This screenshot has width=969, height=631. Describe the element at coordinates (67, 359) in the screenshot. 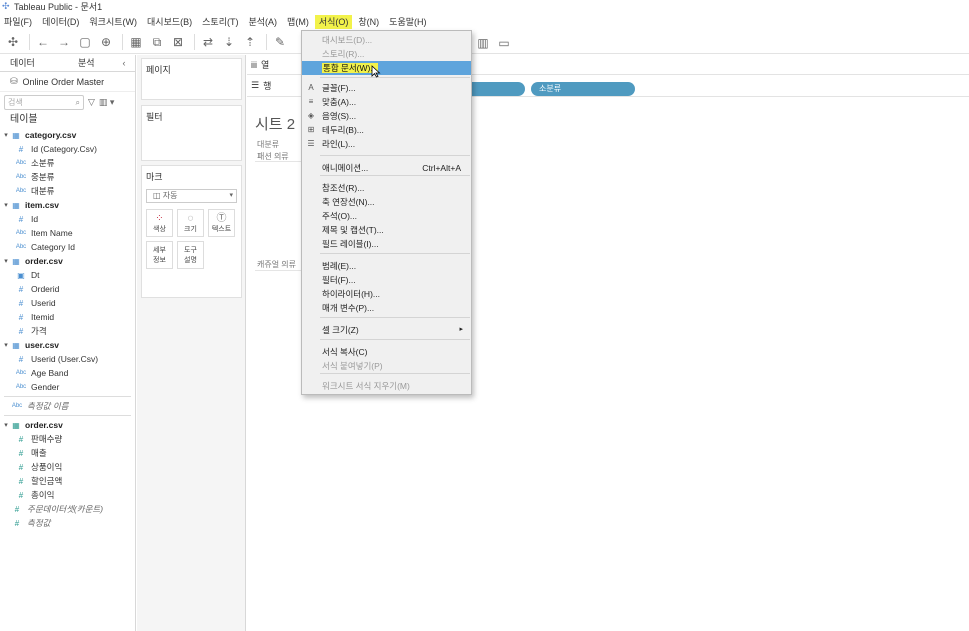

I see `tree-field-row: # Userid (User.Csv)` at that location.